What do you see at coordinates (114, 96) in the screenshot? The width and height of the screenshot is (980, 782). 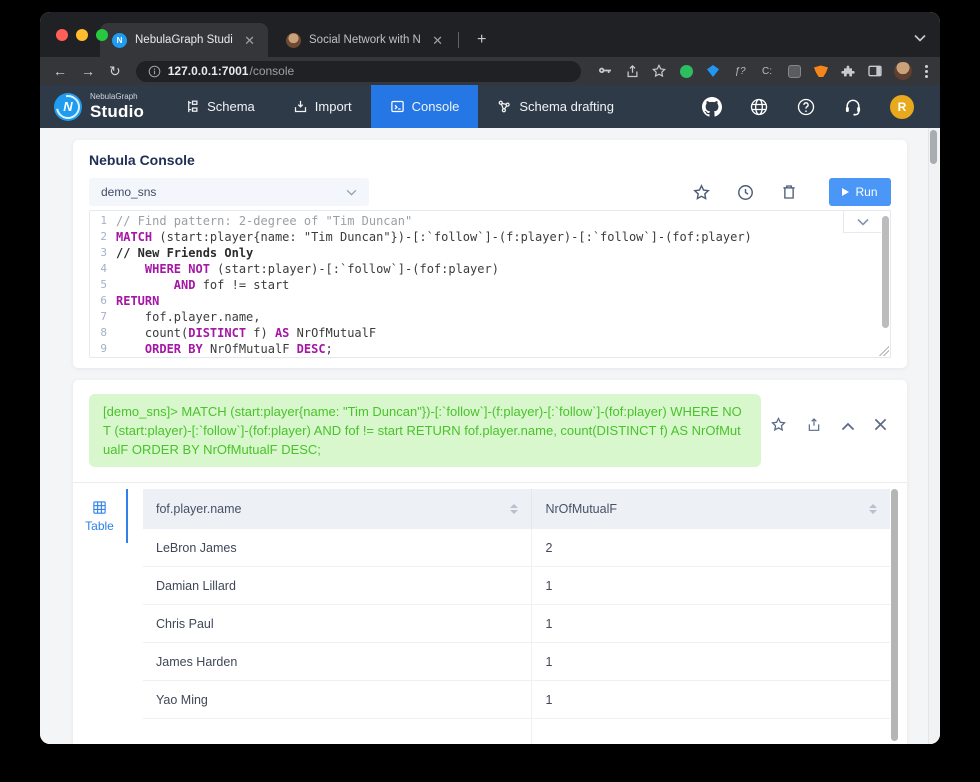 I see `logo-text-small: NebulaGraph` at bounding box center [114, 96].